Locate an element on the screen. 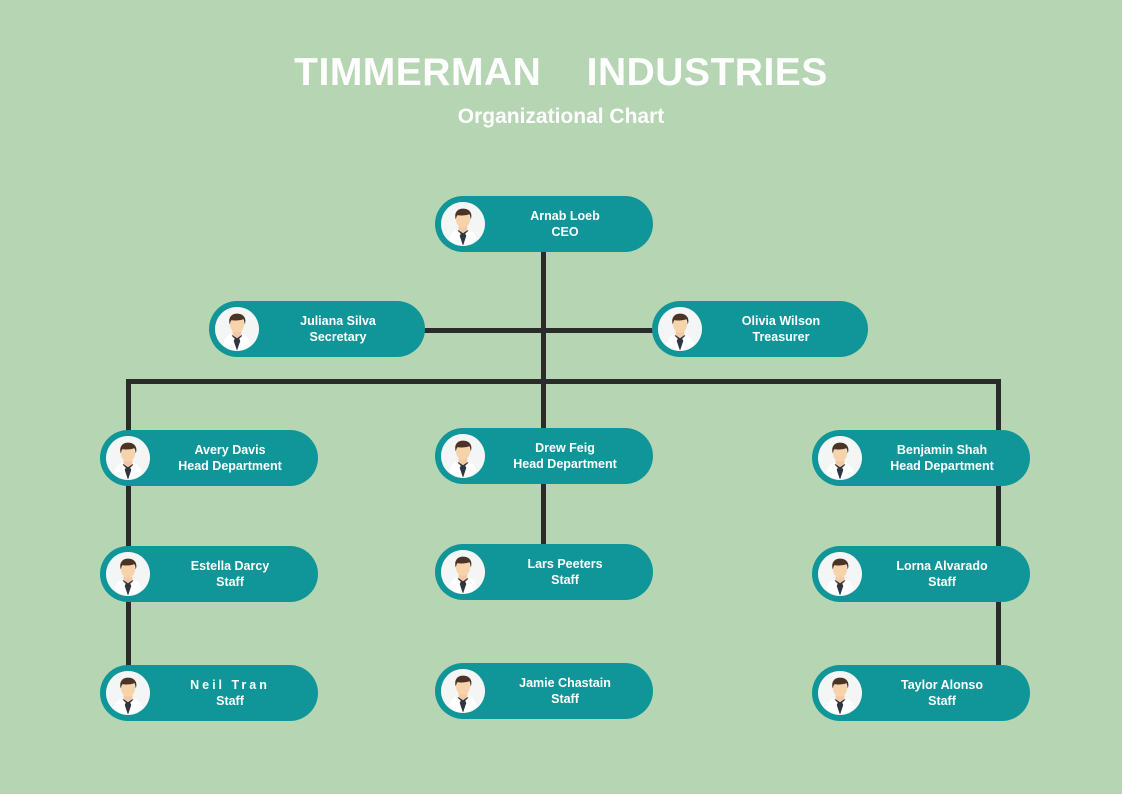 The height and width of the screenshot is (794, 1122). connector-department-bus is located at coordinates (563, 381).